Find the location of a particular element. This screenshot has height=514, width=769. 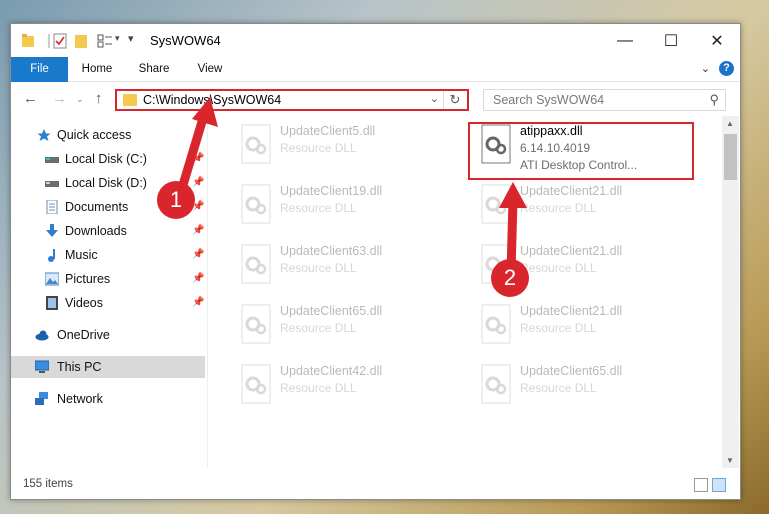

step-badge-2: 2 is located at coordinates (510, 278).